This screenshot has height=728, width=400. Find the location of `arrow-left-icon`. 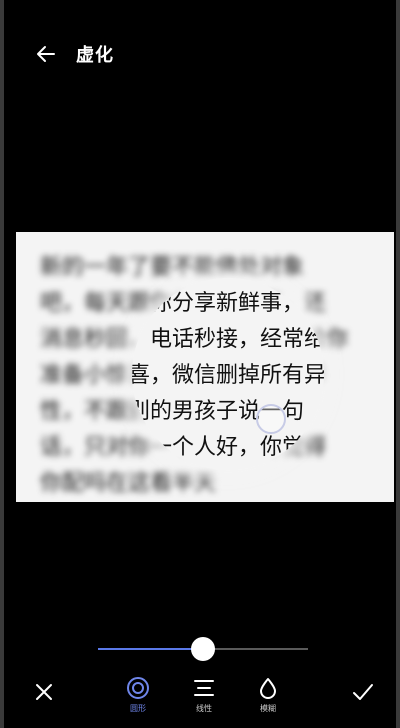

arrow-left-icon is located at coordinates (46, 54).